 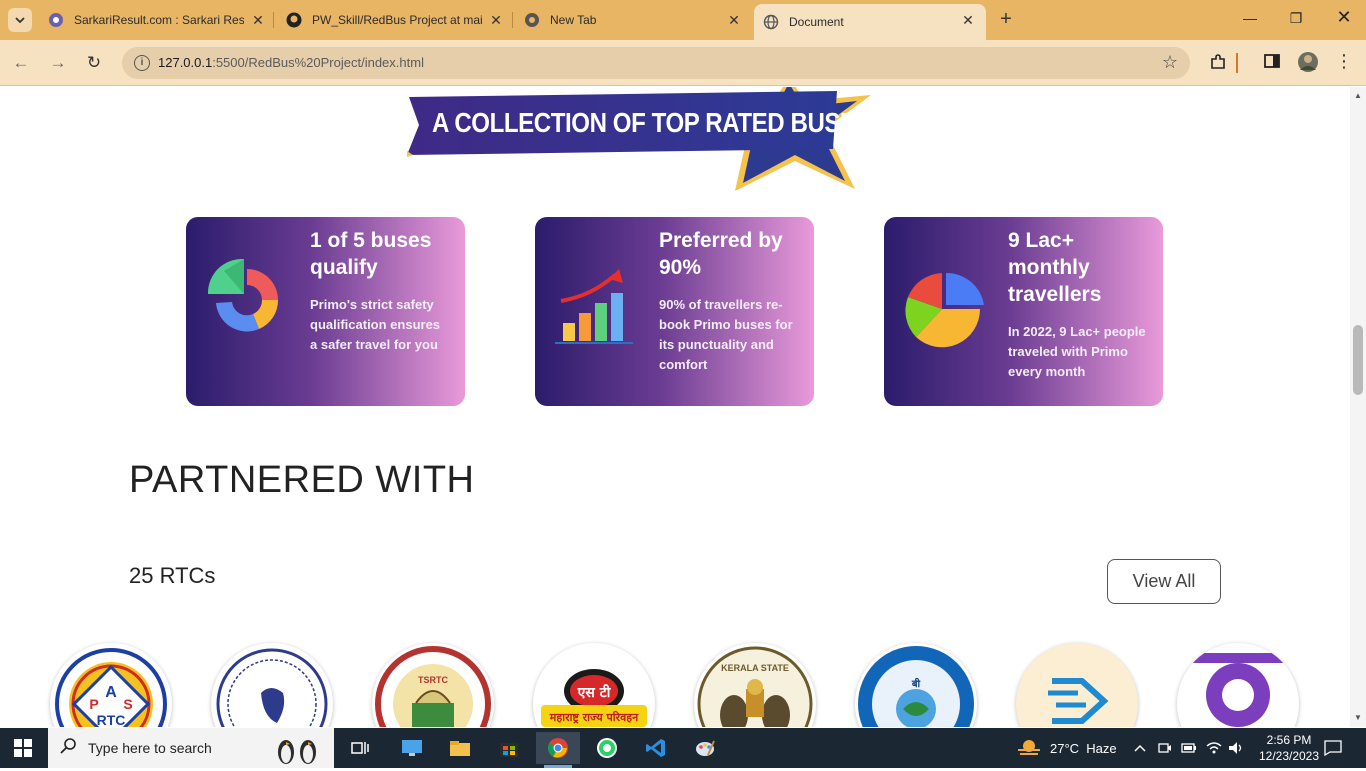 I want to click on card-title: 9 Lac+ monthly travellers, so click(x=1055, y=267).